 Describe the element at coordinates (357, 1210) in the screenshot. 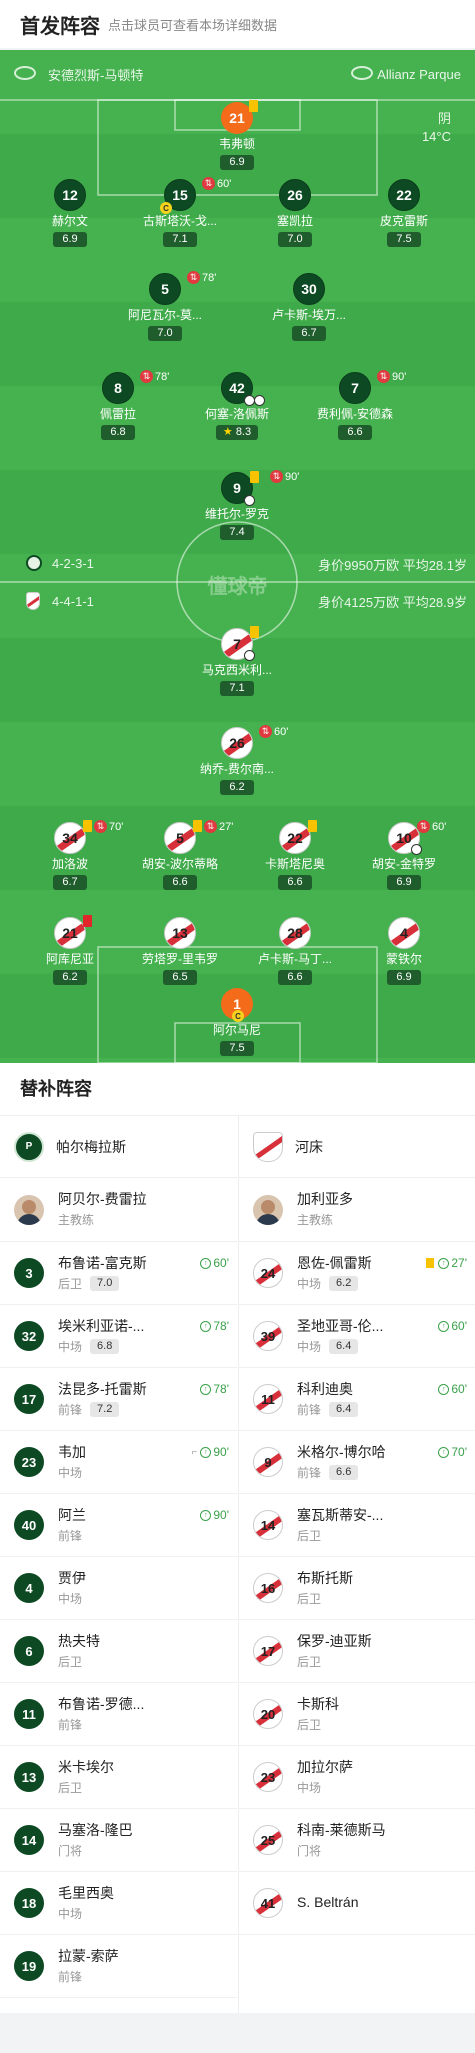

I see `coach-row: 加利亚多 主教练` at that location.